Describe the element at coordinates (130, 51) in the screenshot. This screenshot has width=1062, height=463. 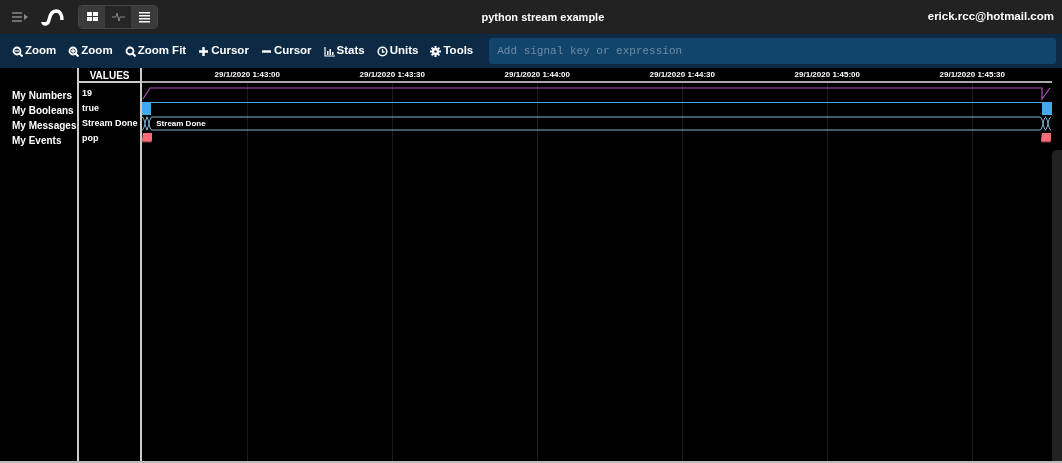
I see `search-icon` at that location.